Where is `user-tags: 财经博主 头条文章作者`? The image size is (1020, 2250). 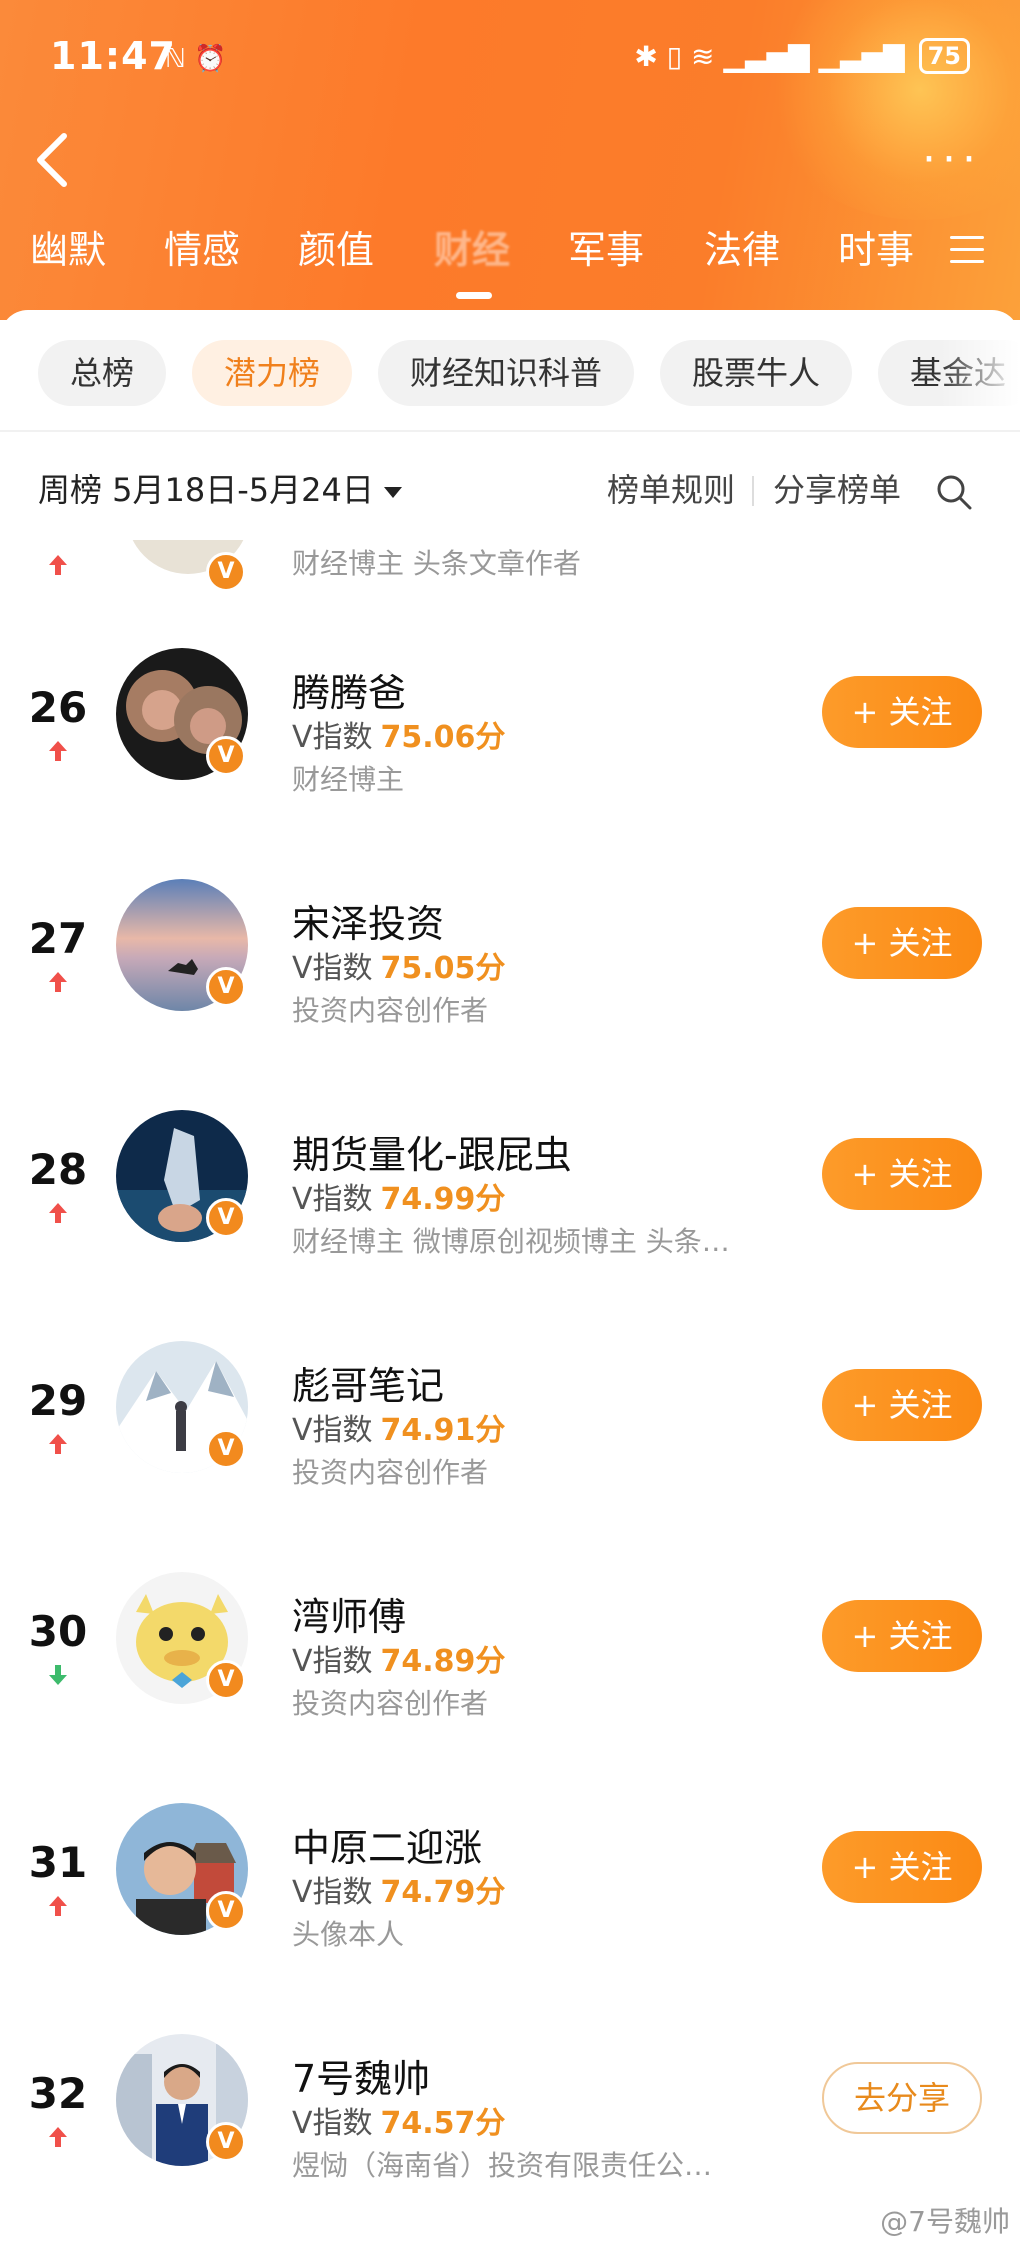 user-tags: 财经博主 头条文章作者 is located at coordinates (436, 563).